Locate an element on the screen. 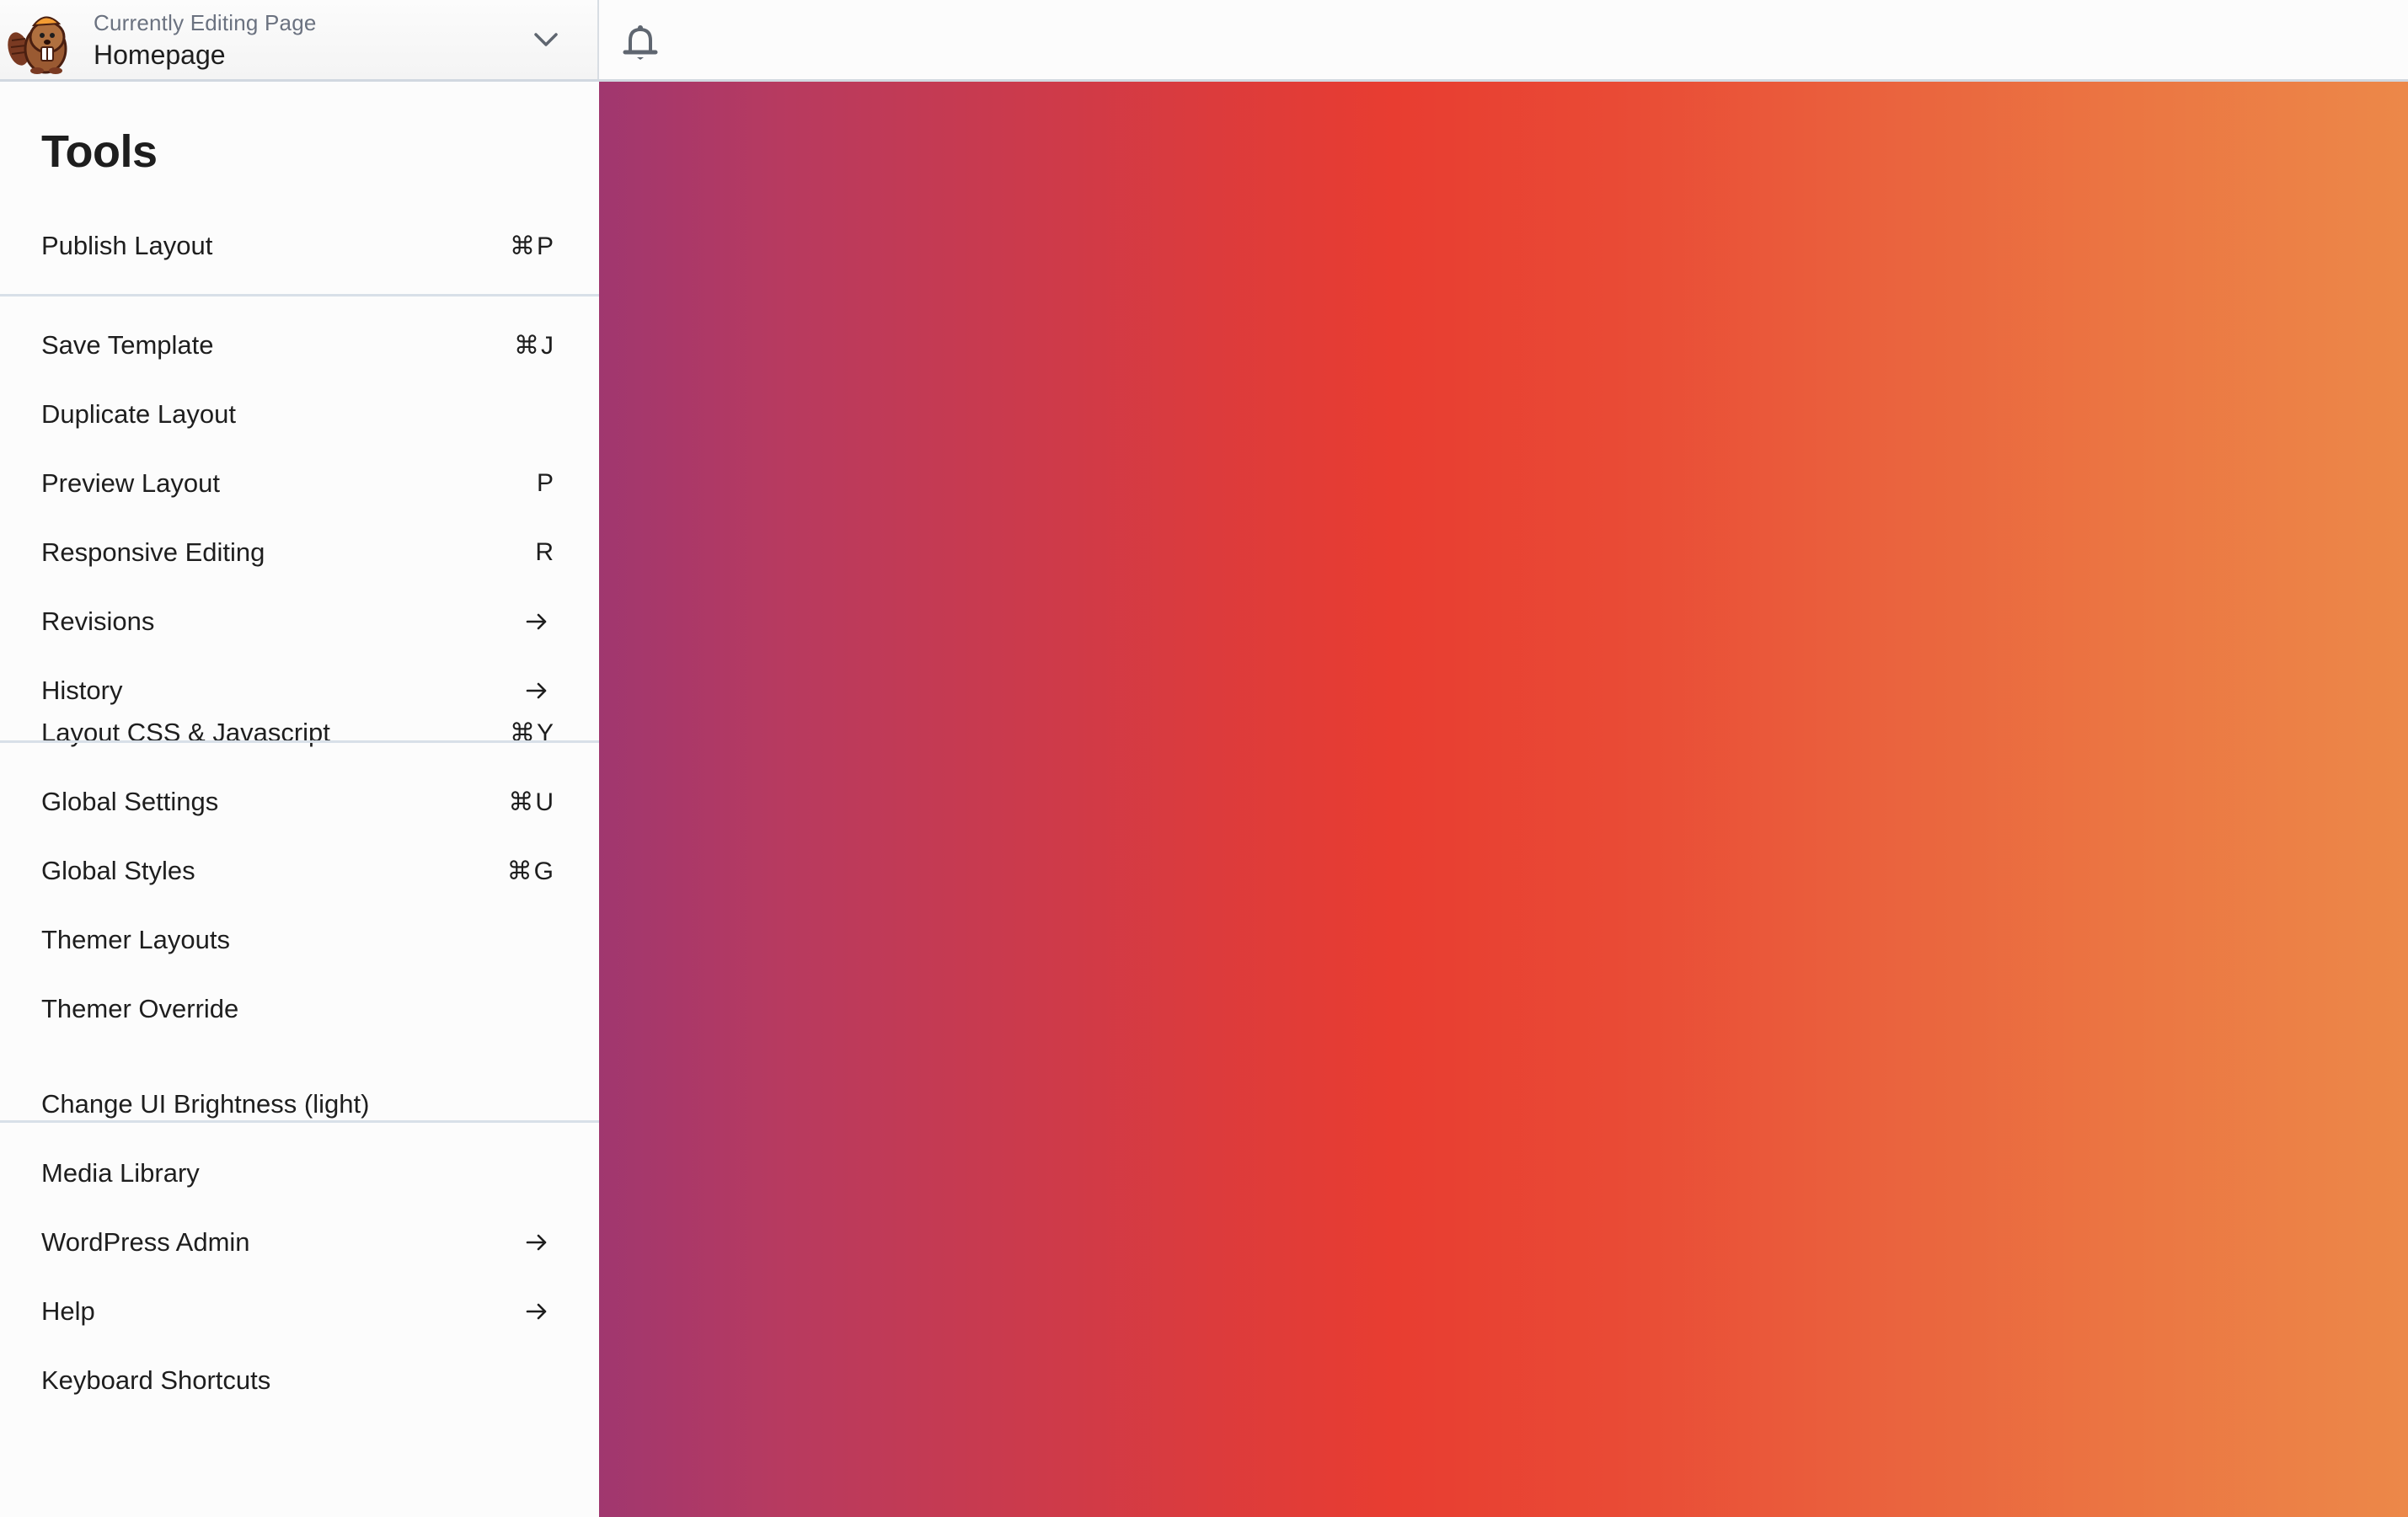 The width and height of the screenshot is (2408, 1517). menu-item-label: Preview Layout is located at coordinates (130, 483).